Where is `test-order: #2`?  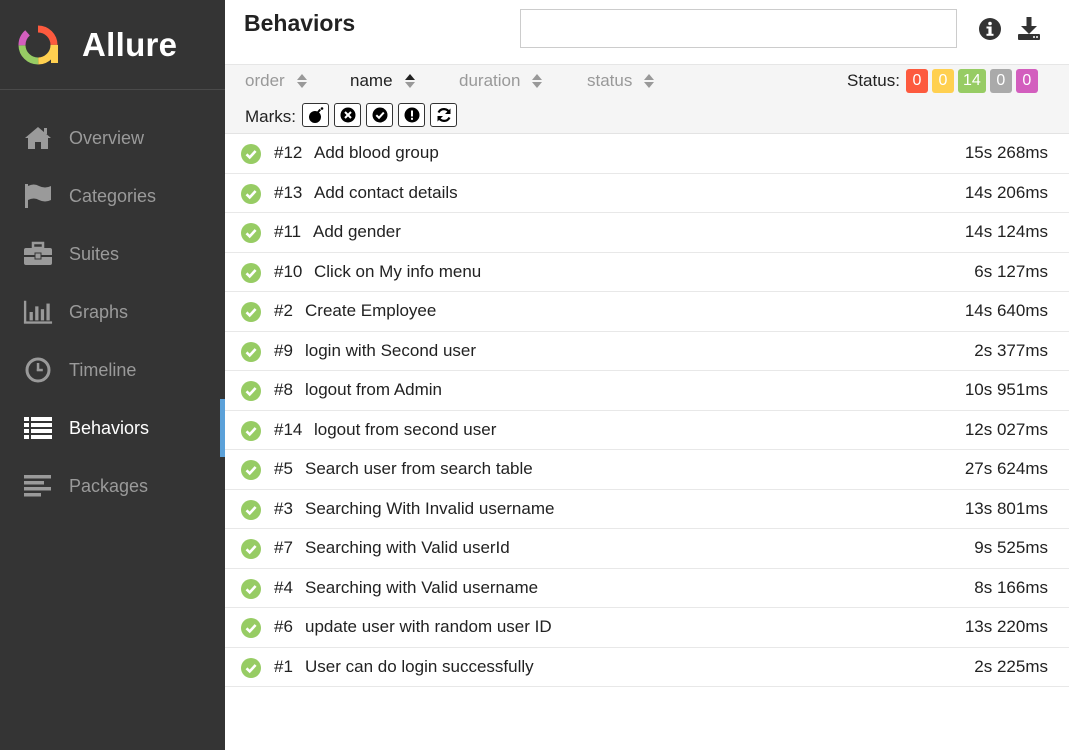
test-order: #2 is located at coordinates (283, 311).